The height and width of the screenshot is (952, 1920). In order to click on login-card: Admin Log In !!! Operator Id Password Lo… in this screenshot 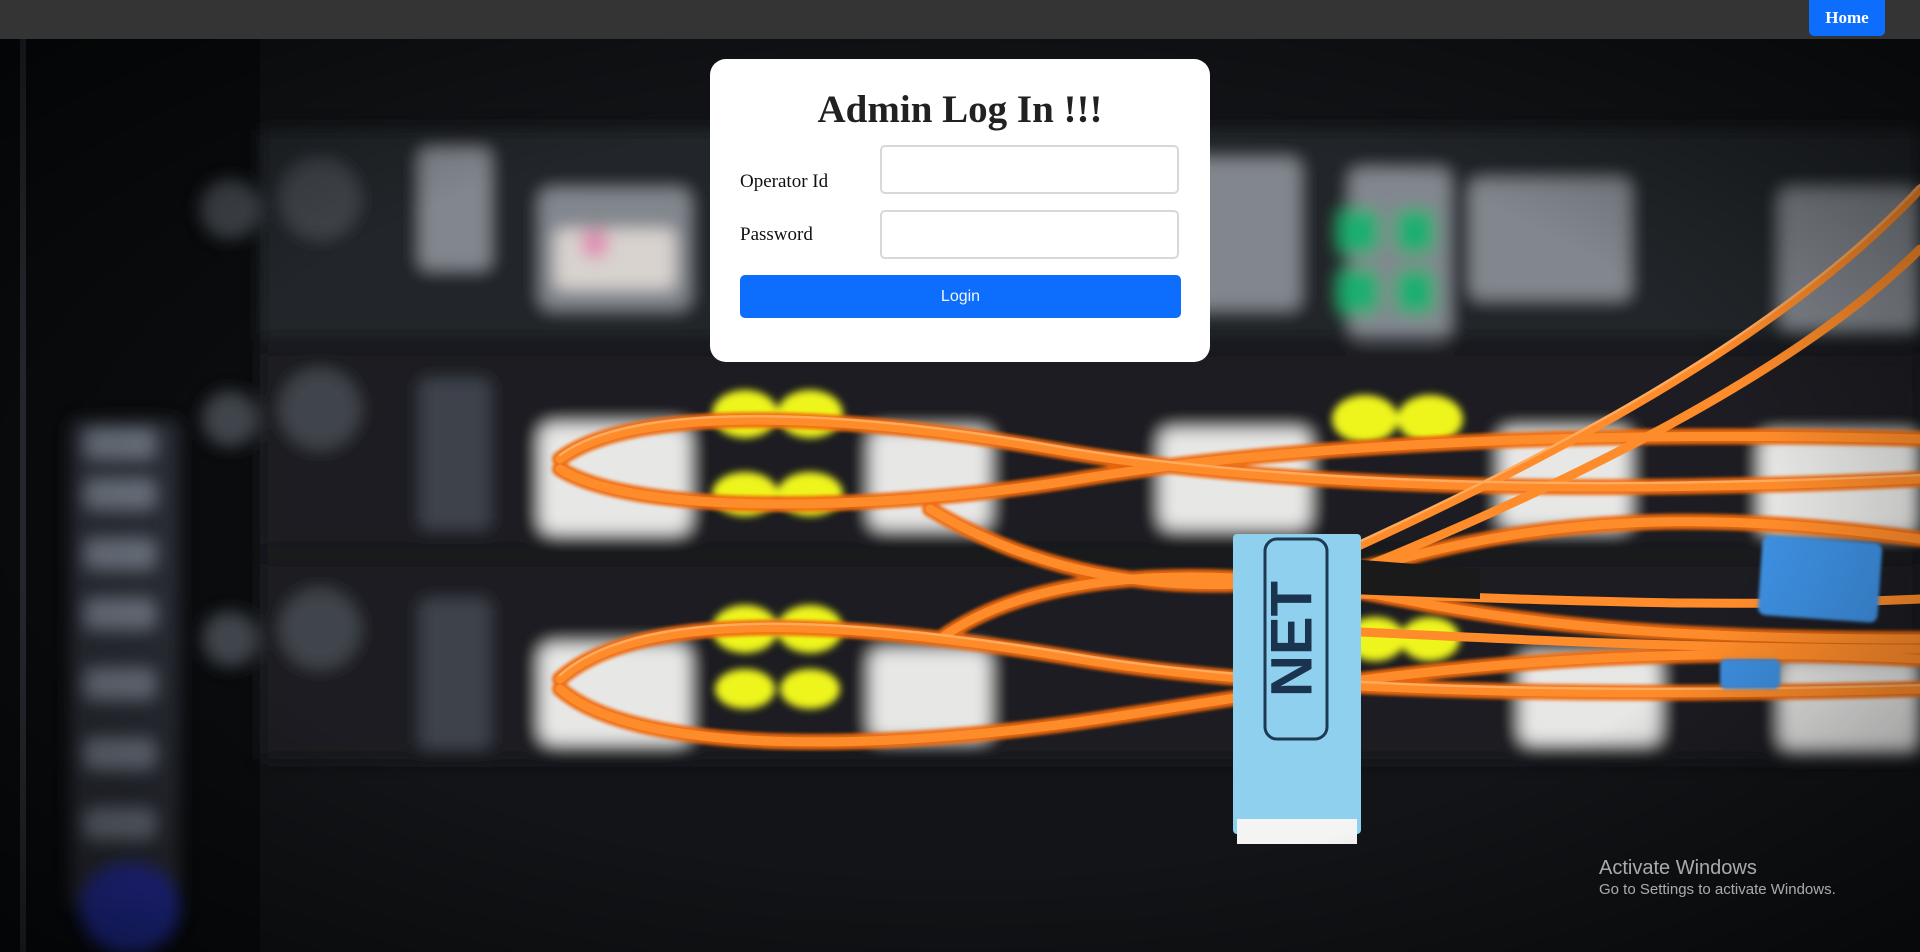, I will do `click(960, 210)`.